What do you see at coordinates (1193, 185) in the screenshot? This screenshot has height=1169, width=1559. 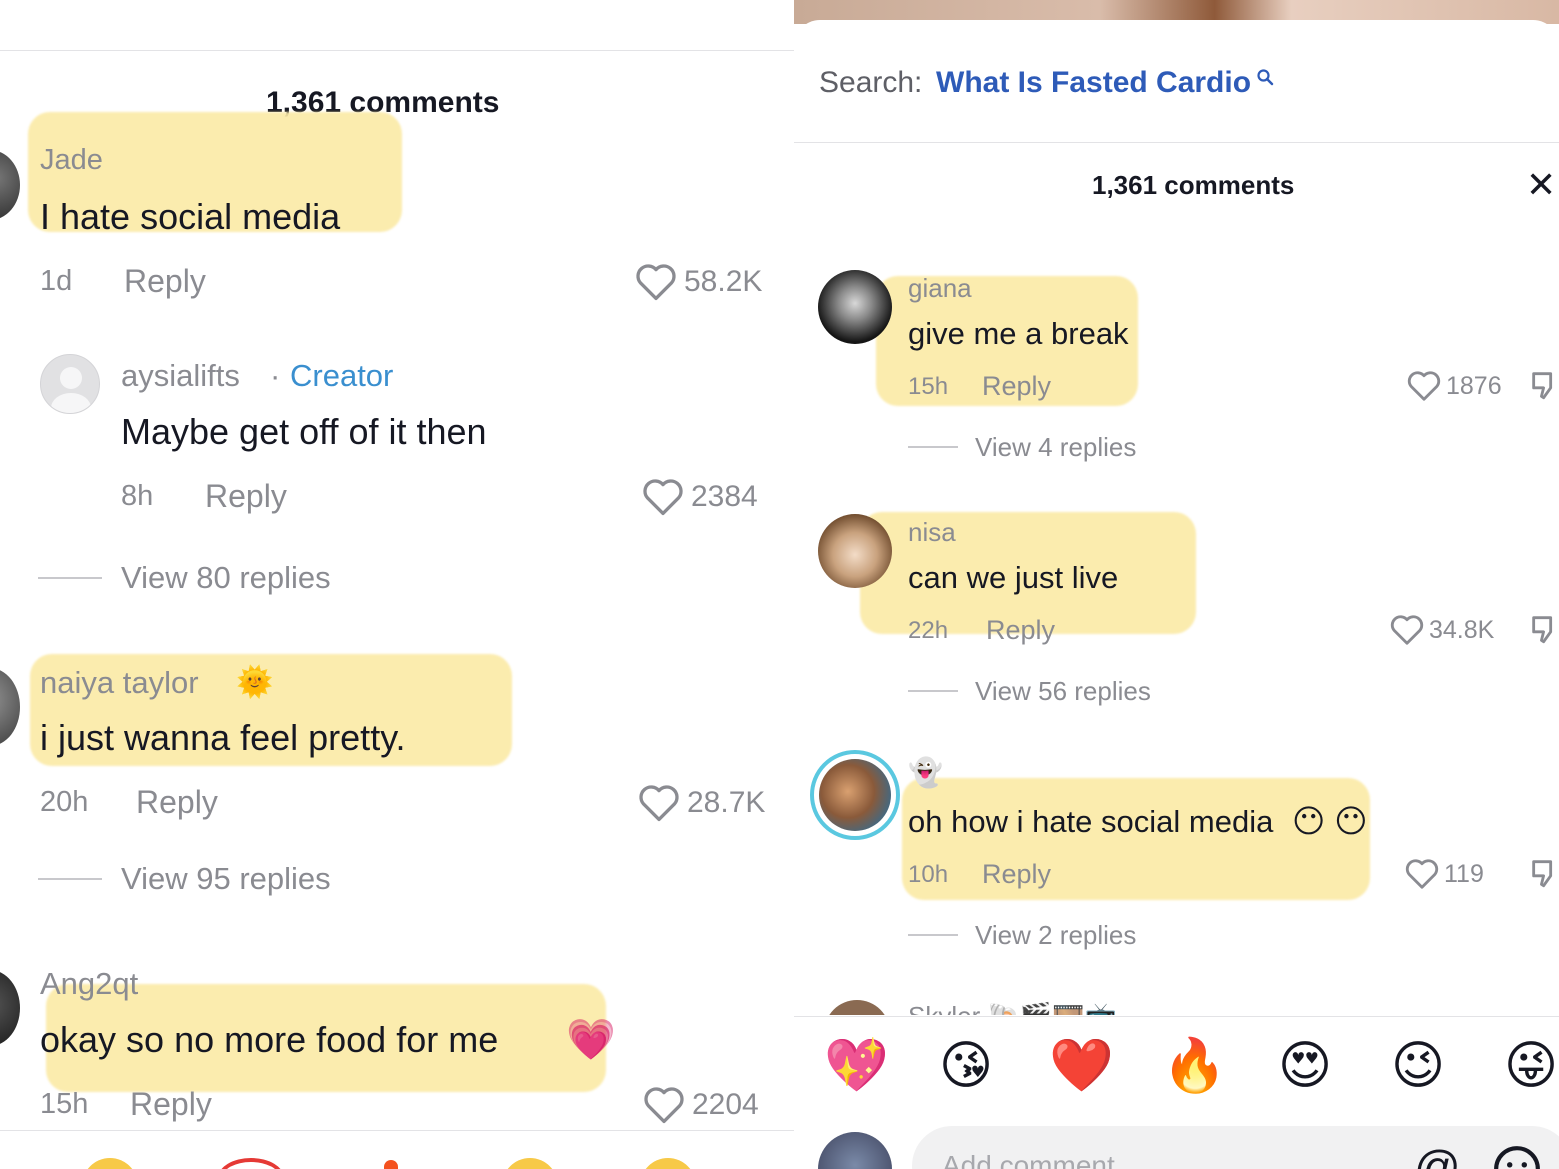 I see `comment-count-title: 1,361 comments` at bounding box center [1193, 185].